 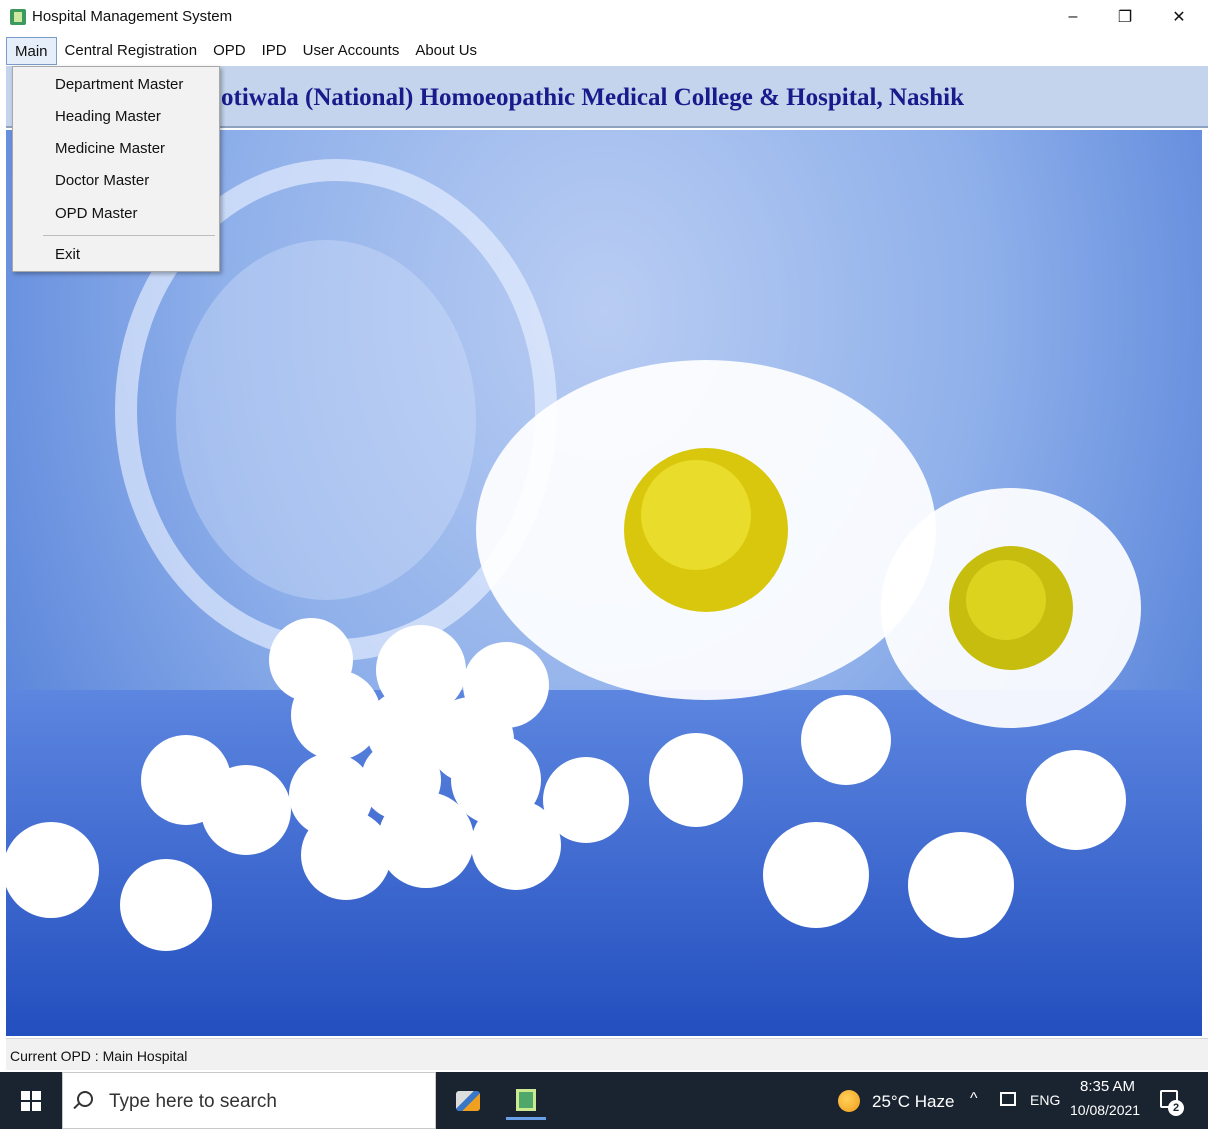 What do you see at coordinates (849, 1101) in the screenshot?
I see `weather-icon` at bounding box center [849, 1101].